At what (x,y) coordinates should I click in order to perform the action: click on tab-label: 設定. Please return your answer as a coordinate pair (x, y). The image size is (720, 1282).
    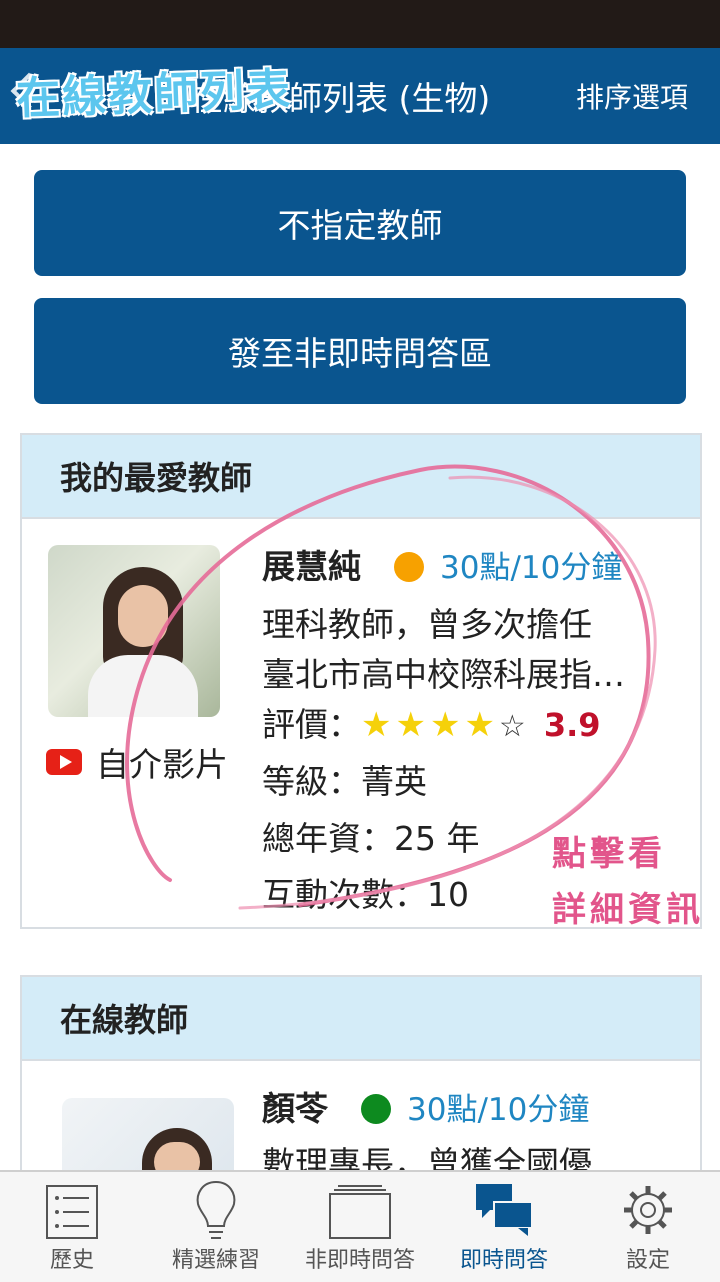
    Looking at the image, I should click on (647, 1260).